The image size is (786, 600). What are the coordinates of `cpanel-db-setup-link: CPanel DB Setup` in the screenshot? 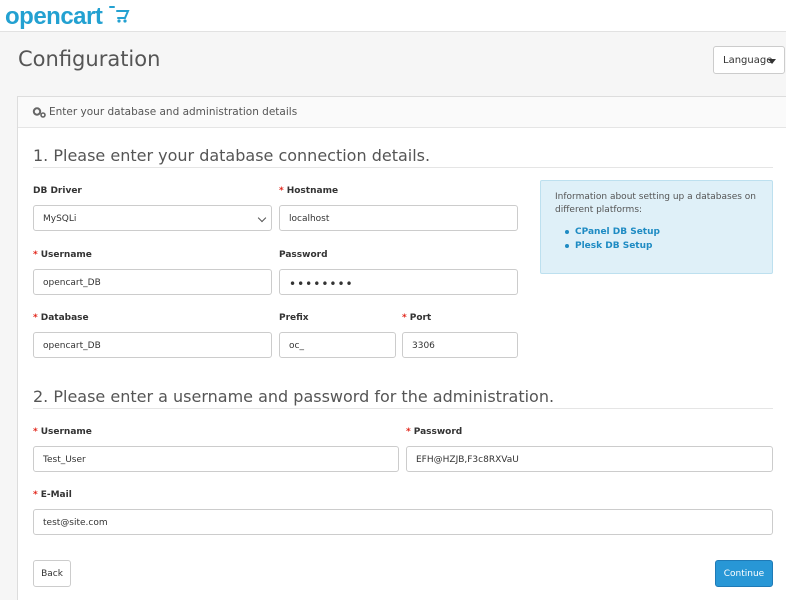 It's located at (661, 232).